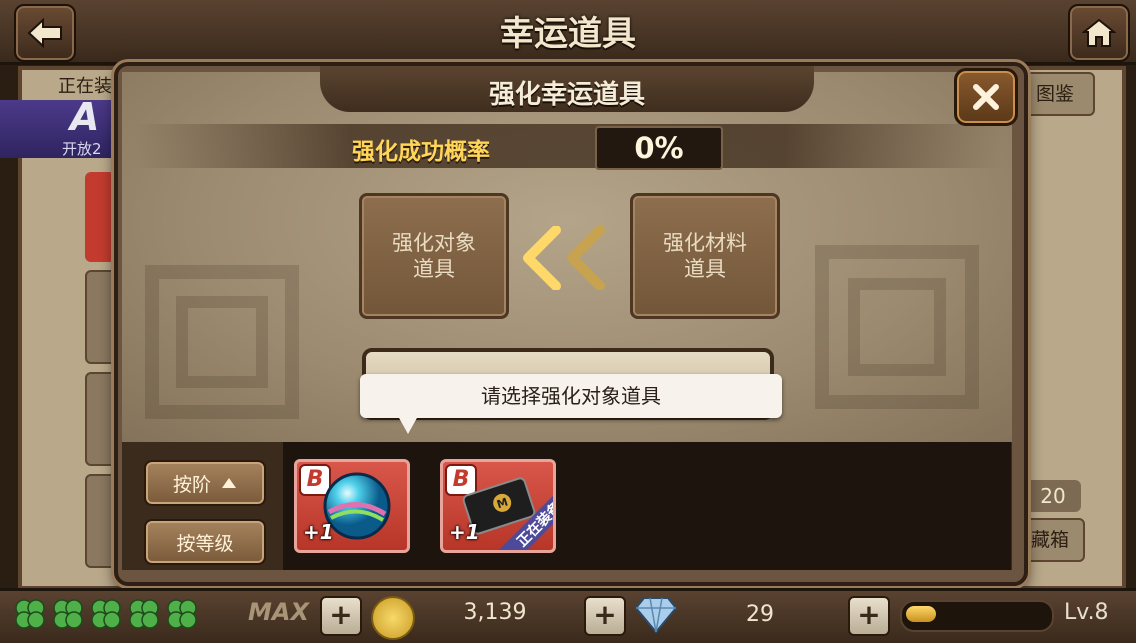 The width and height of the screenshot is (1136, 643). I want to click on gem-amount: 29, so click(760, 614).